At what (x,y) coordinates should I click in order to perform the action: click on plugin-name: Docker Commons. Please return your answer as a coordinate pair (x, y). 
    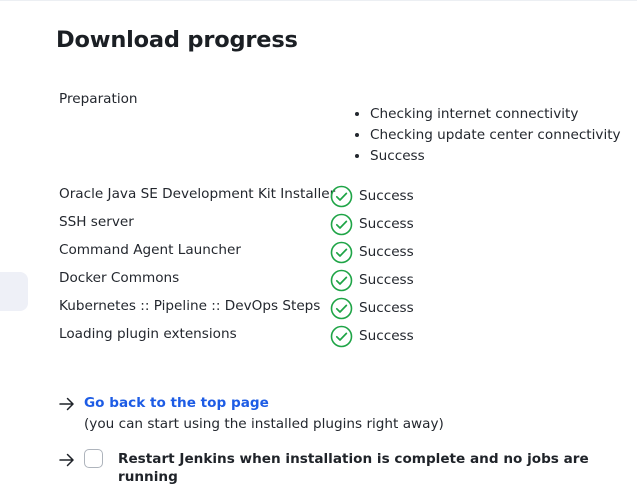
    Looking at the image, I should click on (119, 278).